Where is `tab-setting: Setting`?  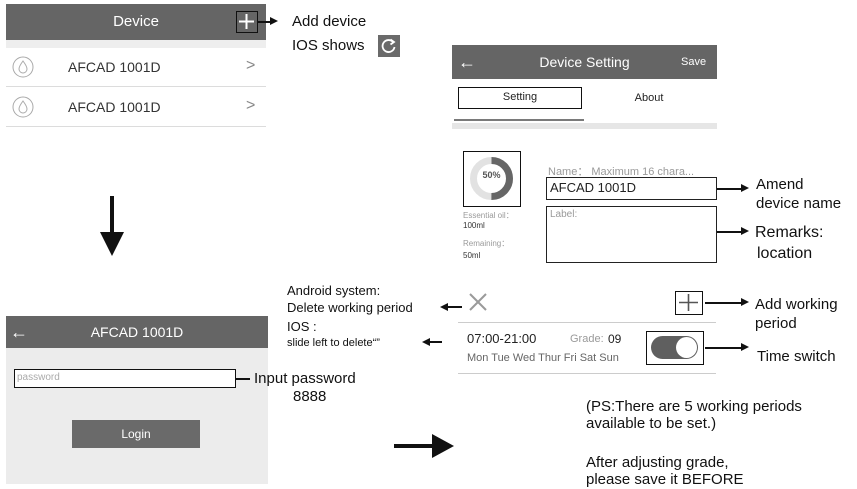
tab-setting: Setting is located at coordinates (520, 98).